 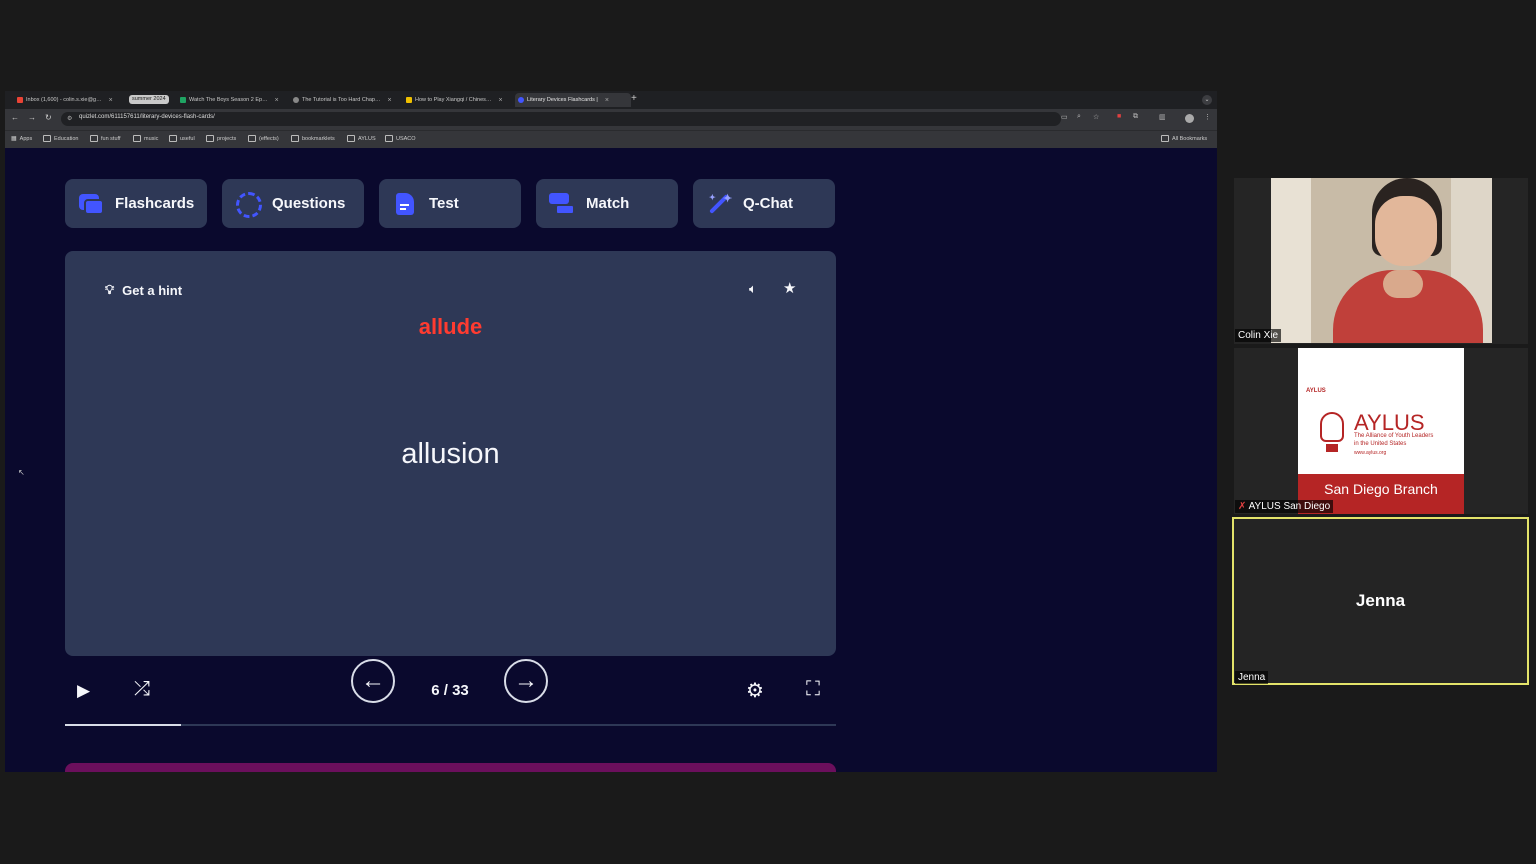 I want to click on extension-icon: ■, so click(x=1119, y=116).